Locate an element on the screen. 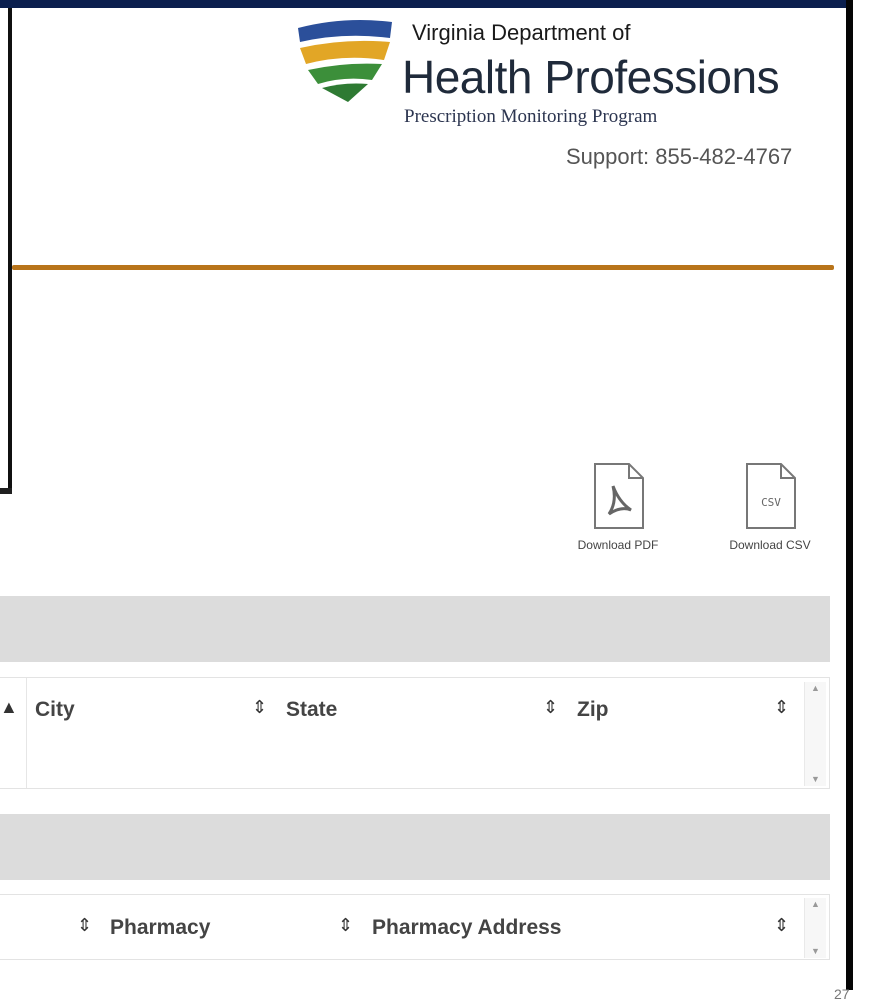 Image resolution: width=885 pixels, height=1002 pixels. csv-file-icon: CSV is located at coordinates (771, 496).